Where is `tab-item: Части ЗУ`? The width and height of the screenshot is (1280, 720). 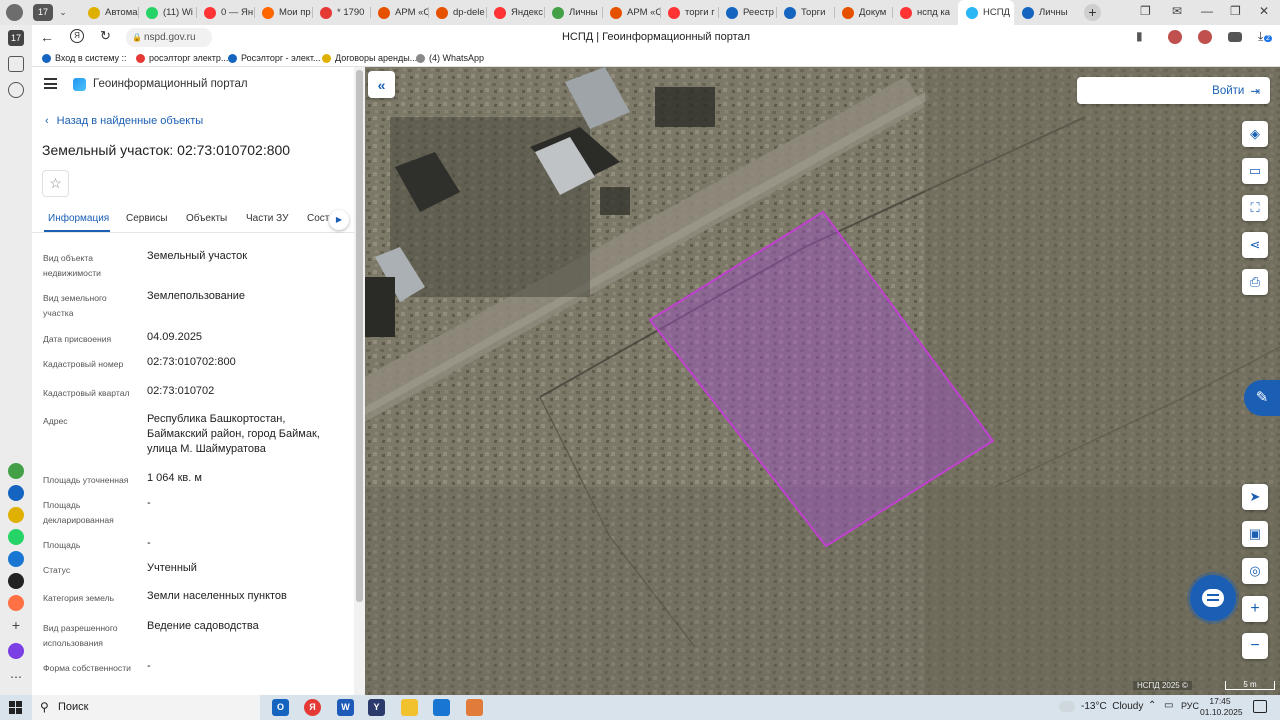
tab-item: Части ЗУ is located at coordinates (267, 218).